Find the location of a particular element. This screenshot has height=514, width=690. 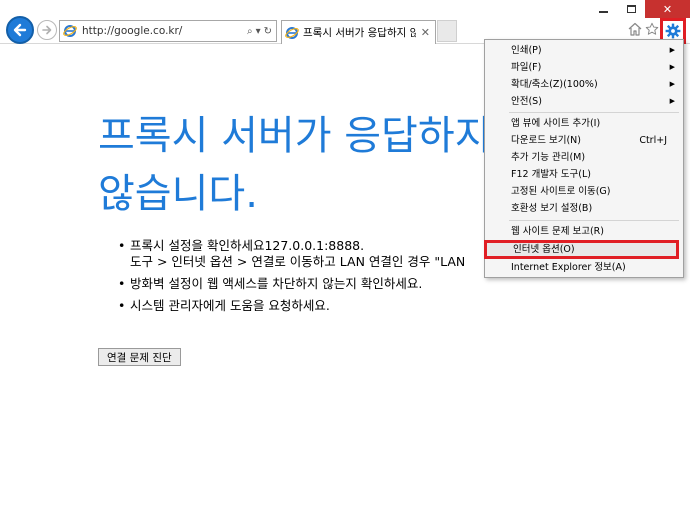

tab-proxy-error: 프록시 서버가 응답하지 않... ✕ is located at coordinates (358, 32).